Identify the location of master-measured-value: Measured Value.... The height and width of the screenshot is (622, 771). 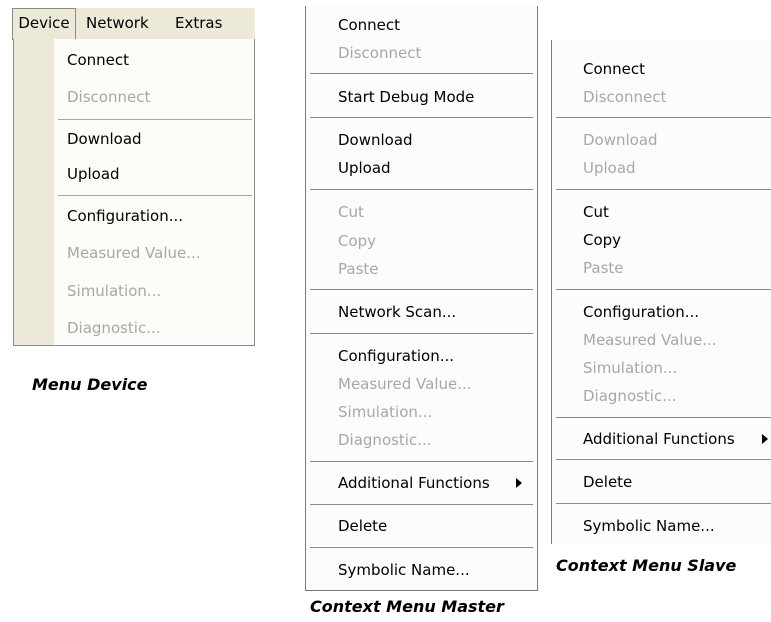
(405, 384).